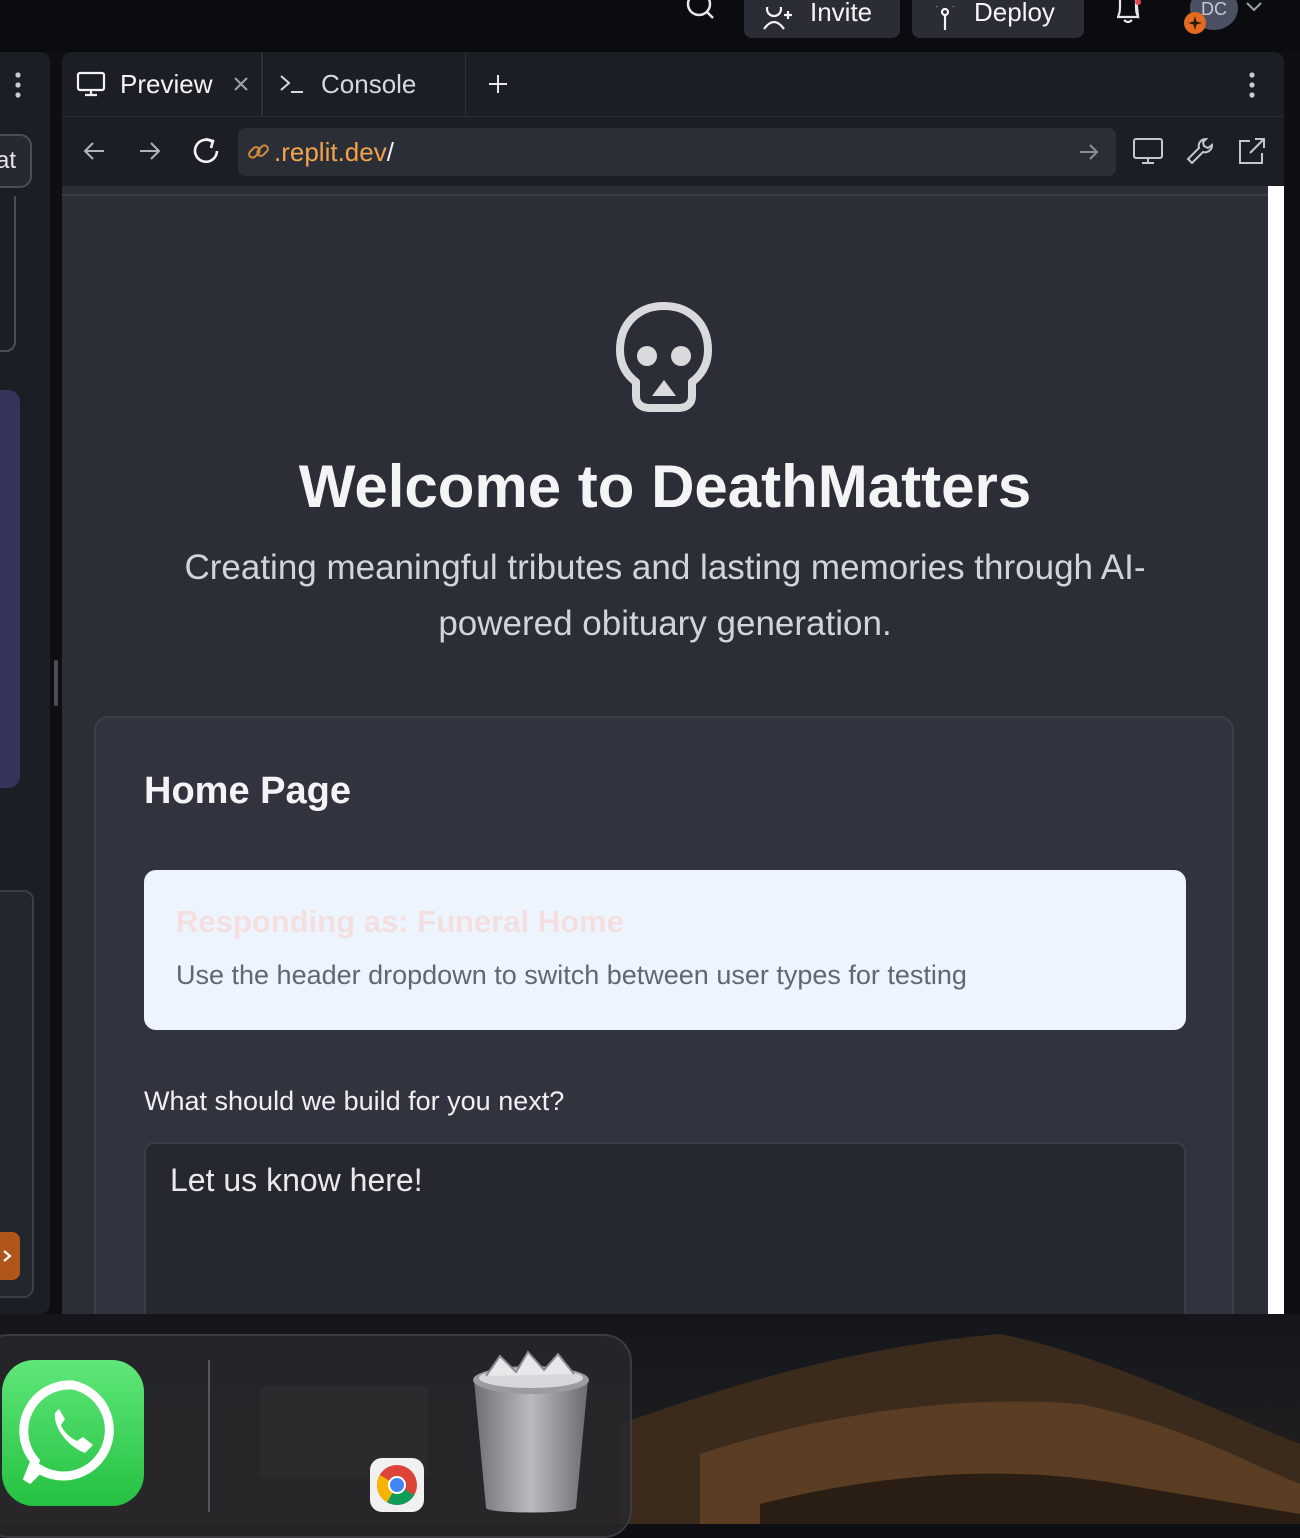 Image resolution: width=1300 pixels, height=1538 pixels. I want to click on trash-icon, so click(531, 1430).